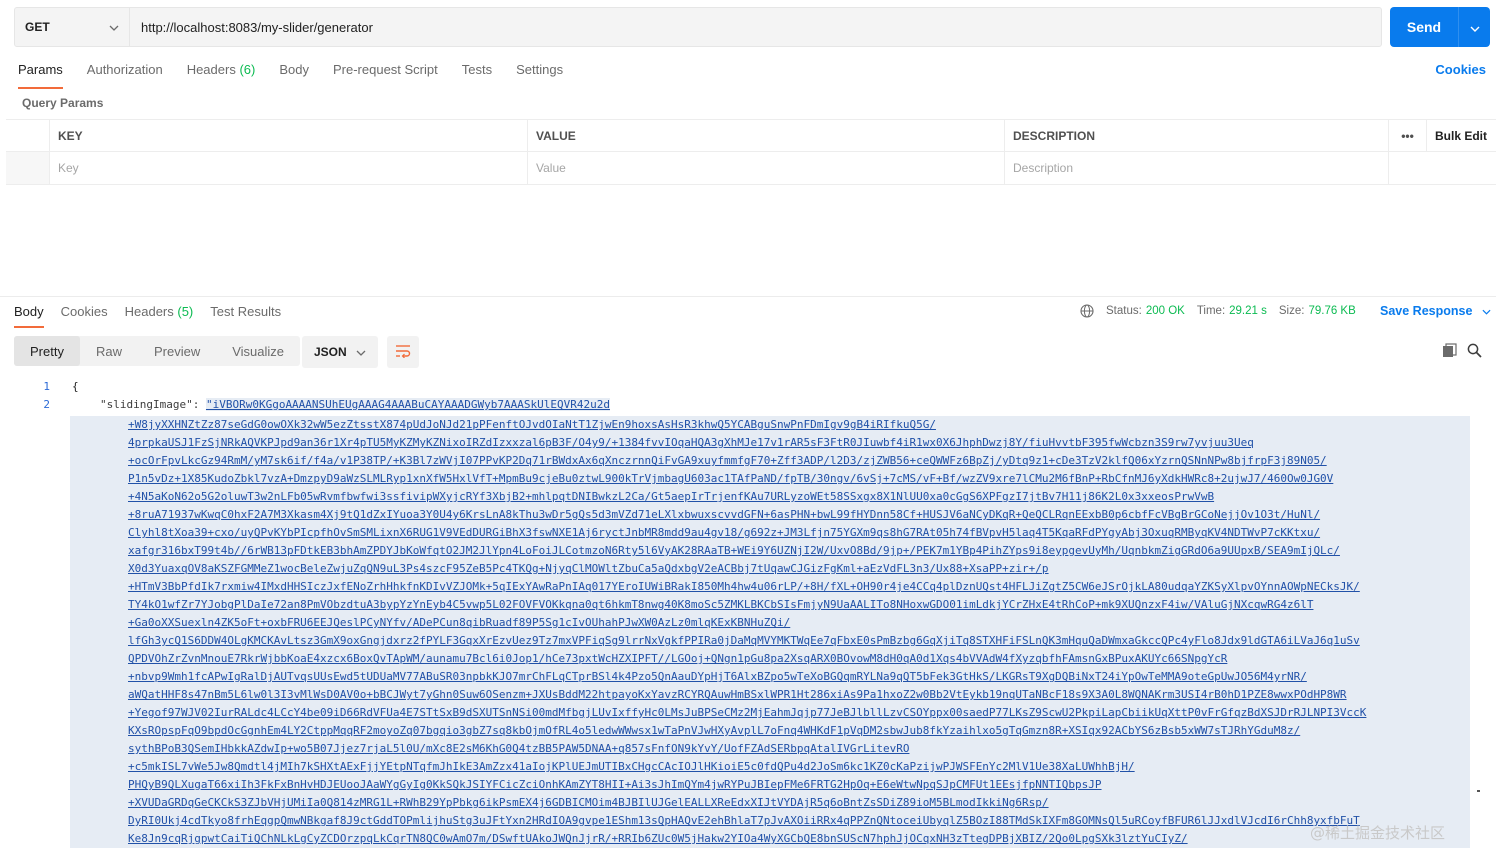 The image size is (1496, 865). What do you see at coordinates (149, 311) in the screenshot?
I see `tab-label: Headers` at bounding box center [149, 311].